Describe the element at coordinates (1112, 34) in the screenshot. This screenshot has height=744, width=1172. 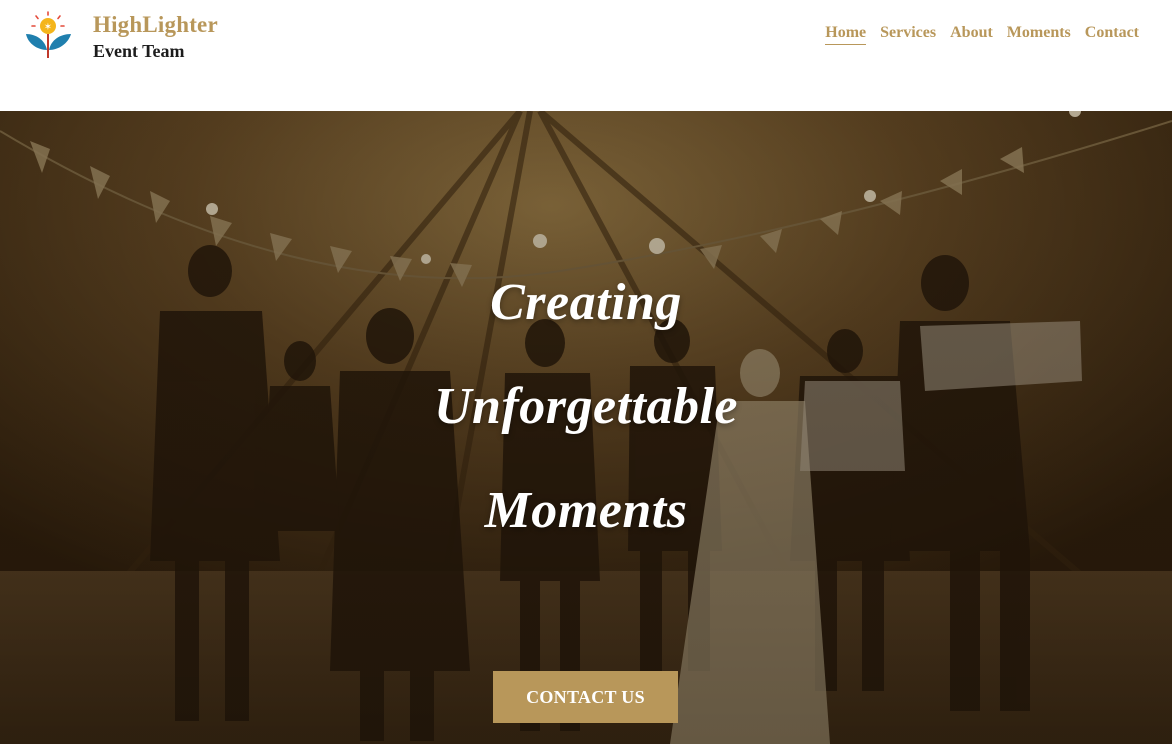
I see `nav-item-contact: Contact` at that location.